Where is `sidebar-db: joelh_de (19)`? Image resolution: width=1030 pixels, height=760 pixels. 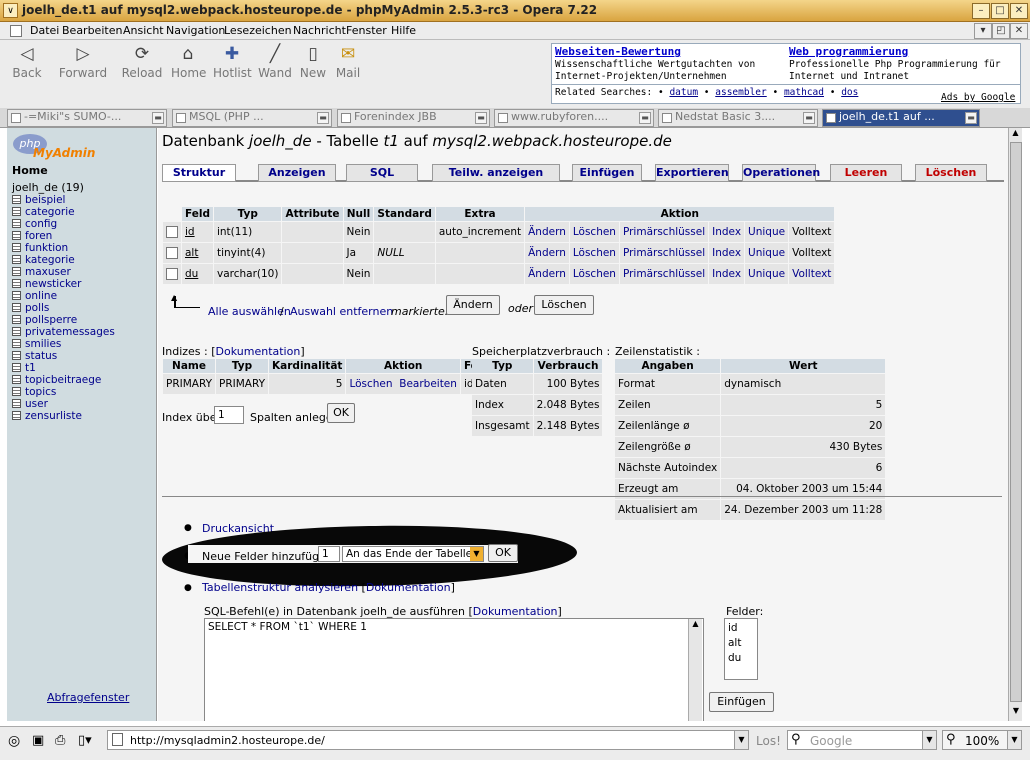
sidebar-db: joelh_de (19) is located at coordinates (48, 187).